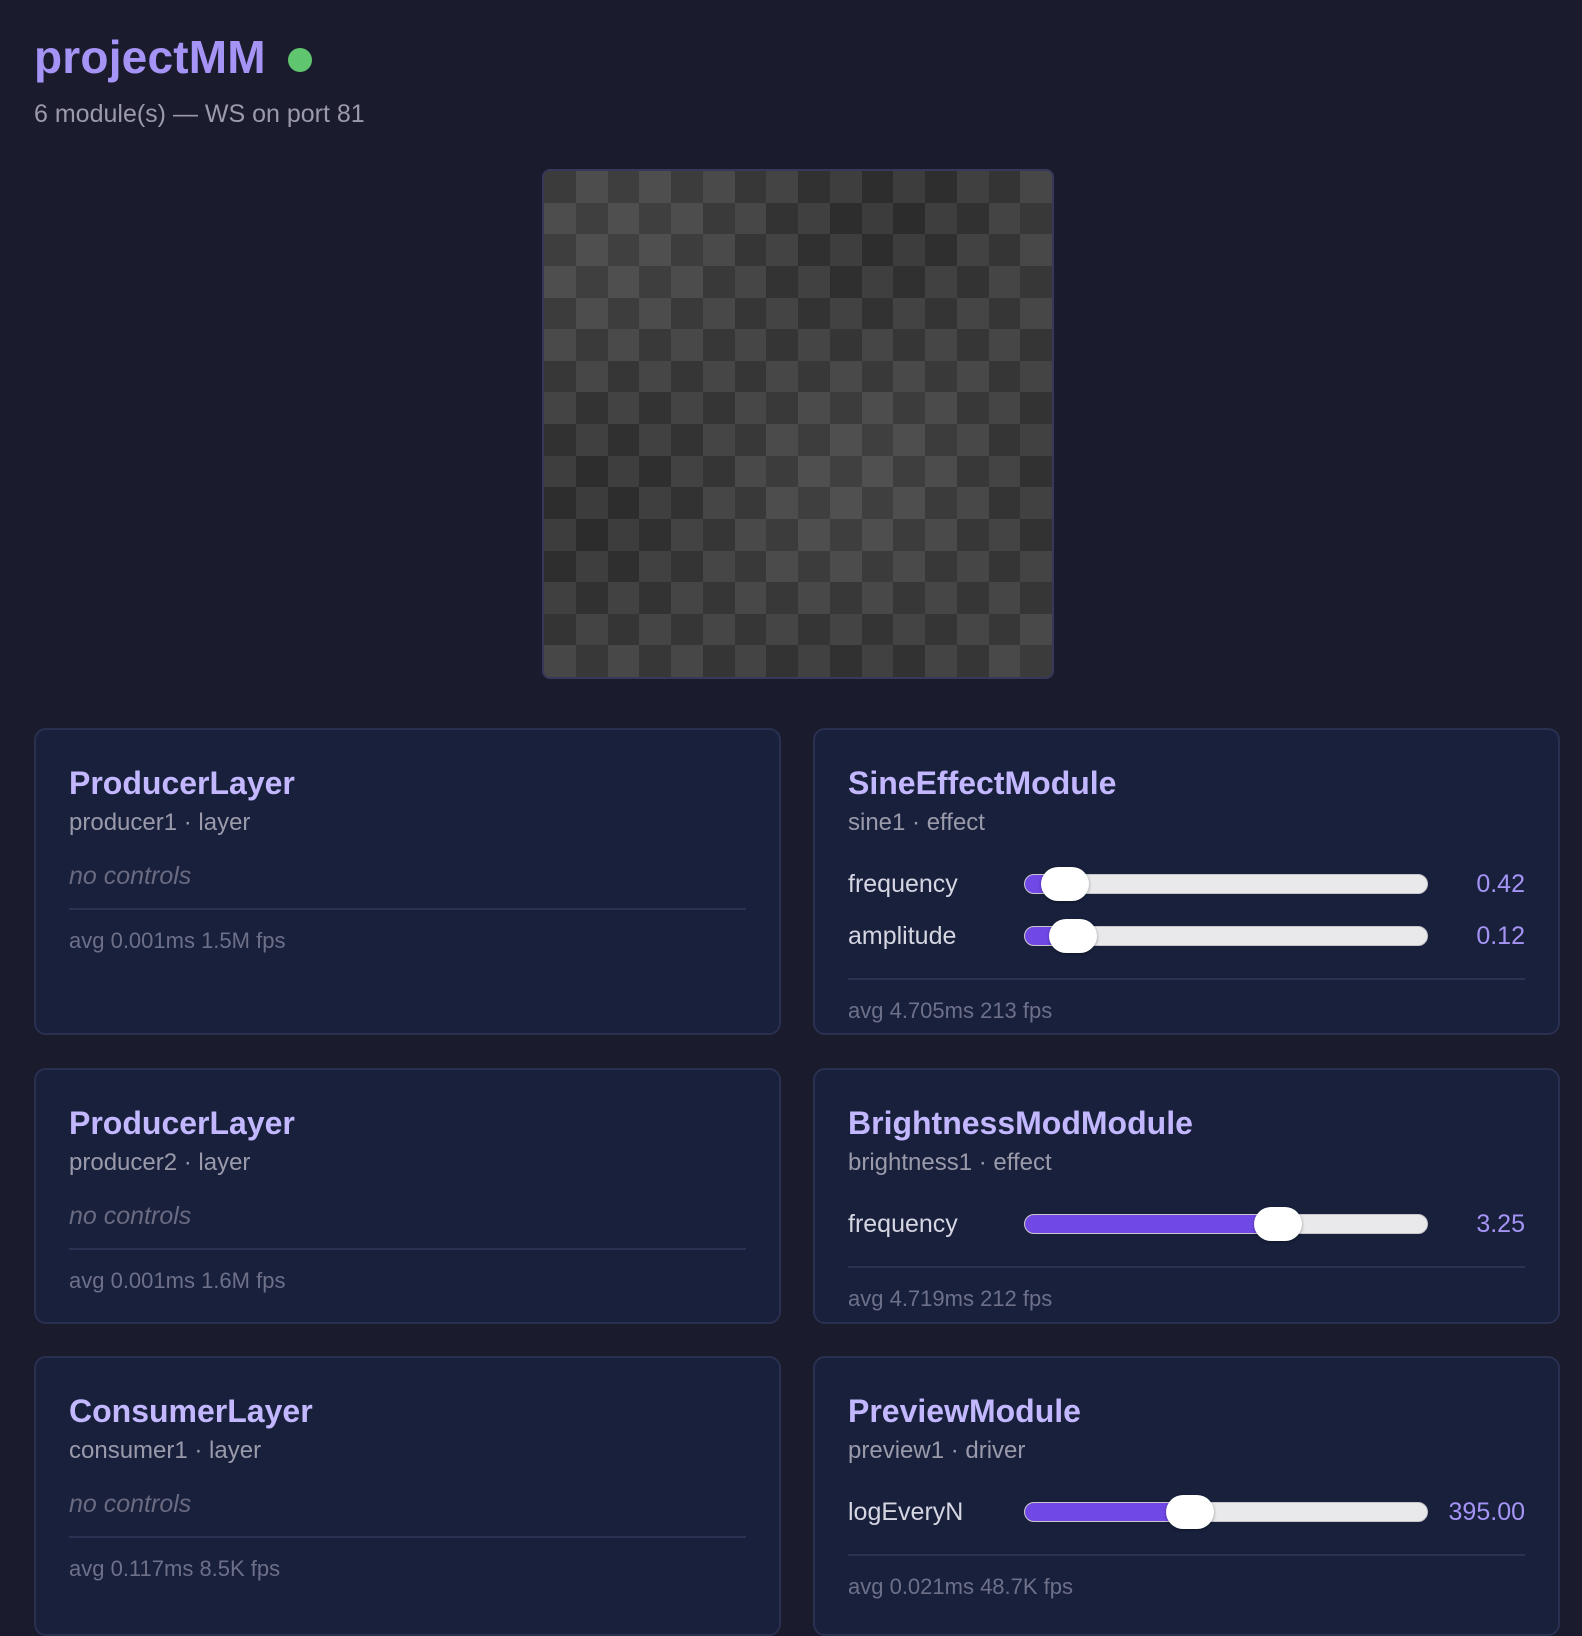  I want to click on control-label: logEveryN, so click(906, 1511).